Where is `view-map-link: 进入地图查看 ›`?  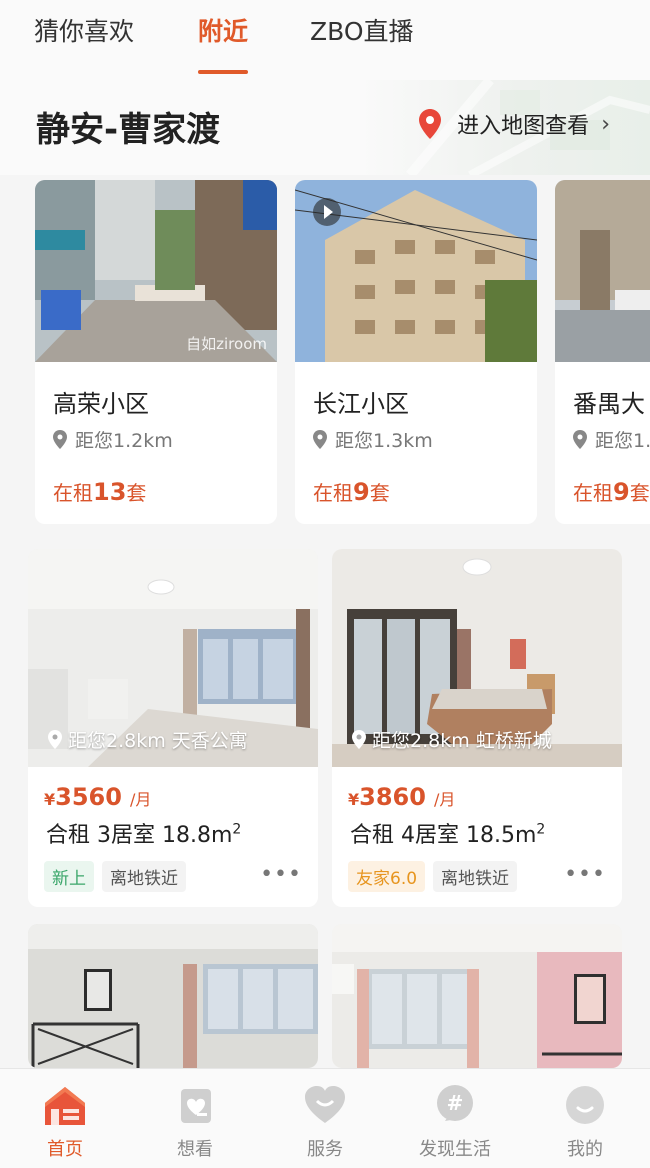 view-map-link: 进入地图查看 › is located at coordinates (514, 124).